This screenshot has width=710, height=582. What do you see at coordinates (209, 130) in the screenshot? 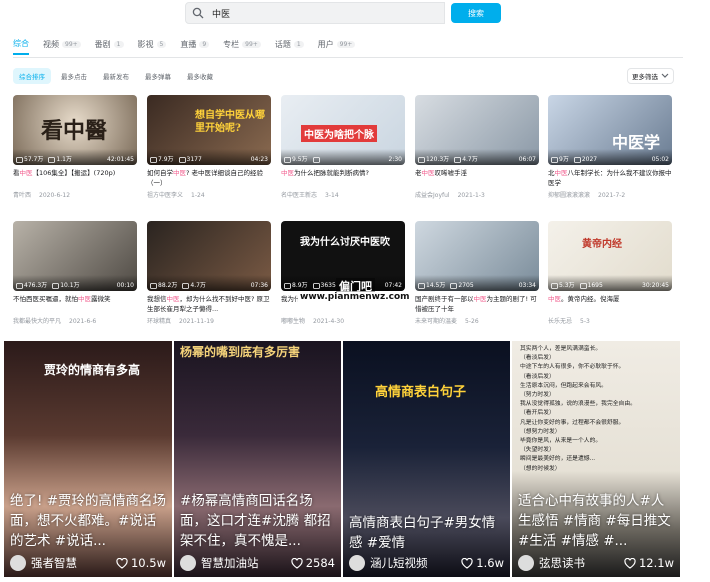
I see `video-thumbnail: 想自学中医从哪里开始呢? 7.9万 3177 04:23` at bounding box center [209, 130].